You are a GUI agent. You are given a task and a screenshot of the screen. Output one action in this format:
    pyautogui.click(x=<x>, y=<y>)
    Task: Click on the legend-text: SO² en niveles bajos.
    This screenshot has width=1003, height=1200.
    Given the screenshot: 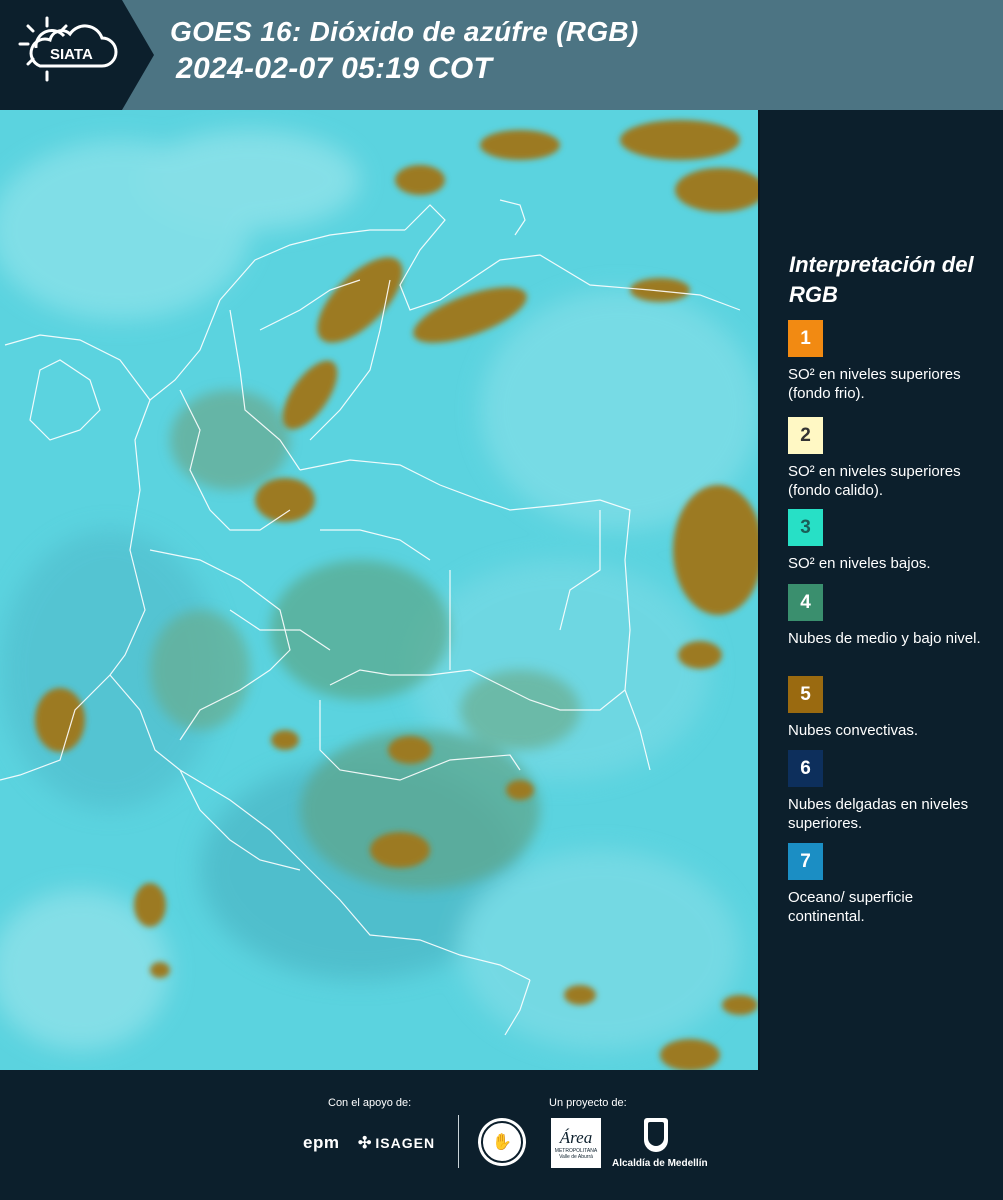 What is the action you would take?
    pyautogui.click(x=859, y=563)
    